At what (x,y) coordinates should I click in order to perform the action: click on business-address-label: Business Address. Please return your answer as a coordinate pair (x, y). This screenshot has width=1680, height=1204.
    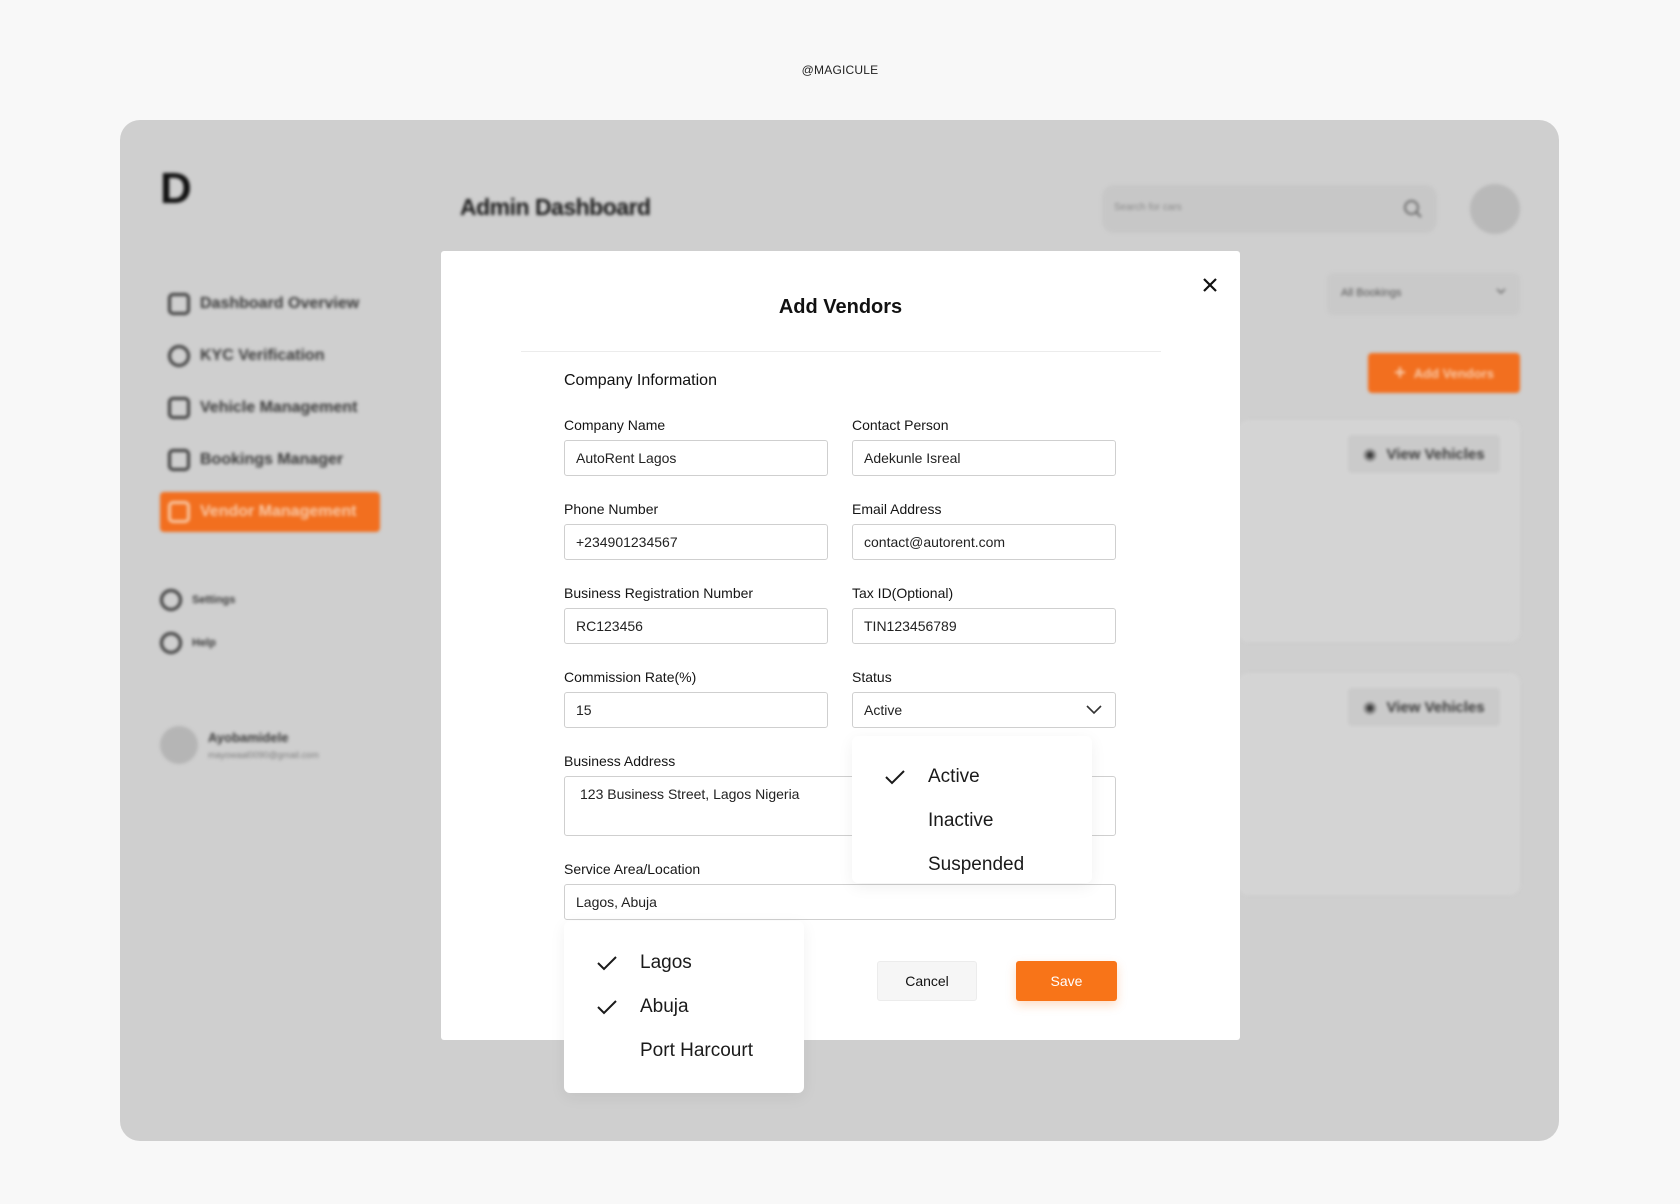
    Looking at the image, I should click on (620, 761).